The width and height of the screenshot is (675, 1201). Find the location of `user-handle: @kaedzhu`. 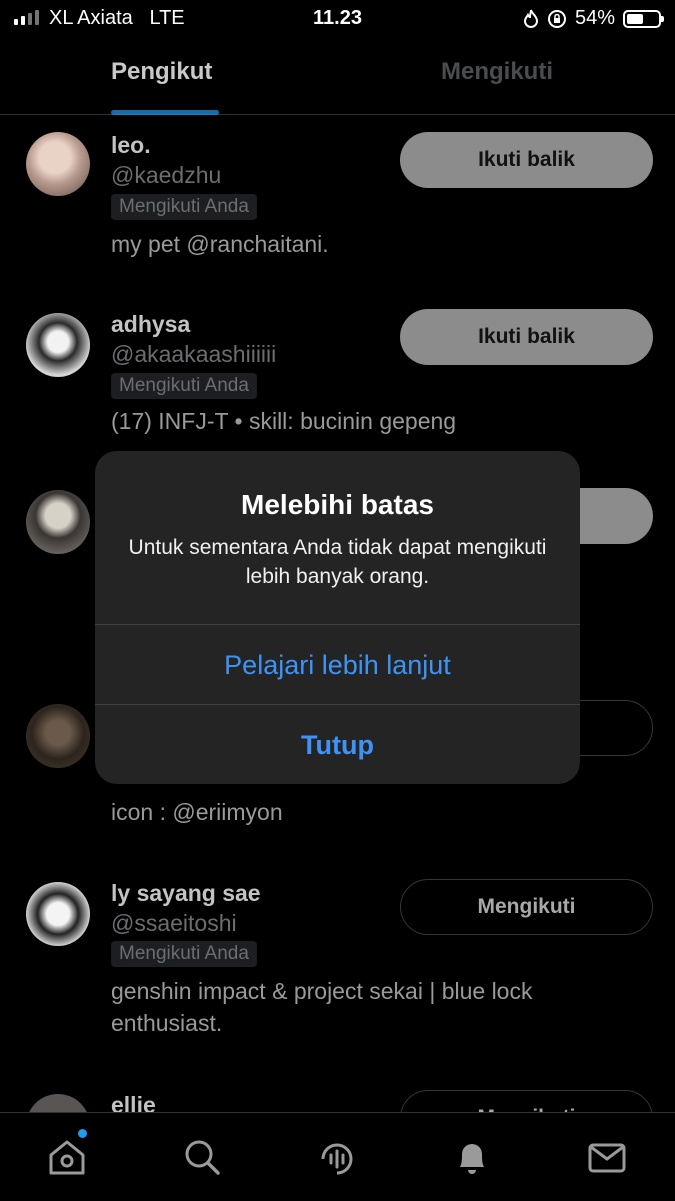

user-handle: @kaedzhu is located at coordinates (166, 175).